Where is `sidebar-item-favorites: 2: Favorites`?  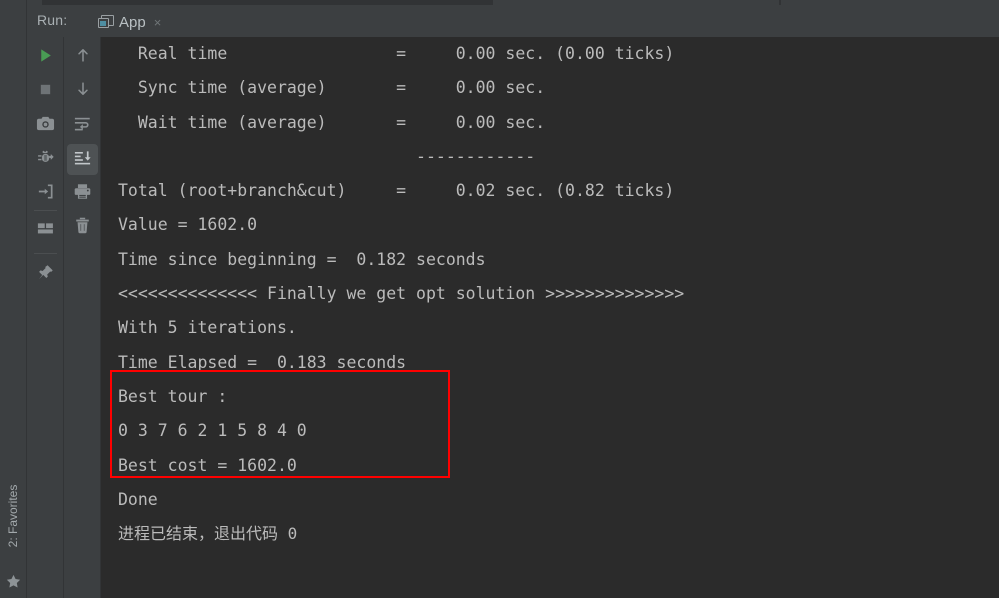 sidebar-item-favorites: 2: Favorites is located at coordinates (13, 516).